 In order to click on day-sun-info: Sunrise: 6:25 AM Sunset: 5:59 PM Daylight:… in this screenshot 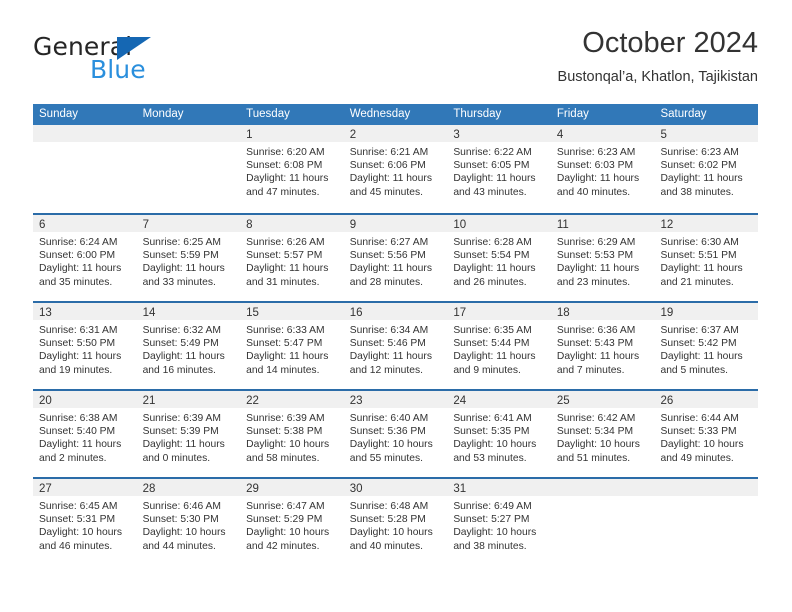, I will do `click(189, 260)`.